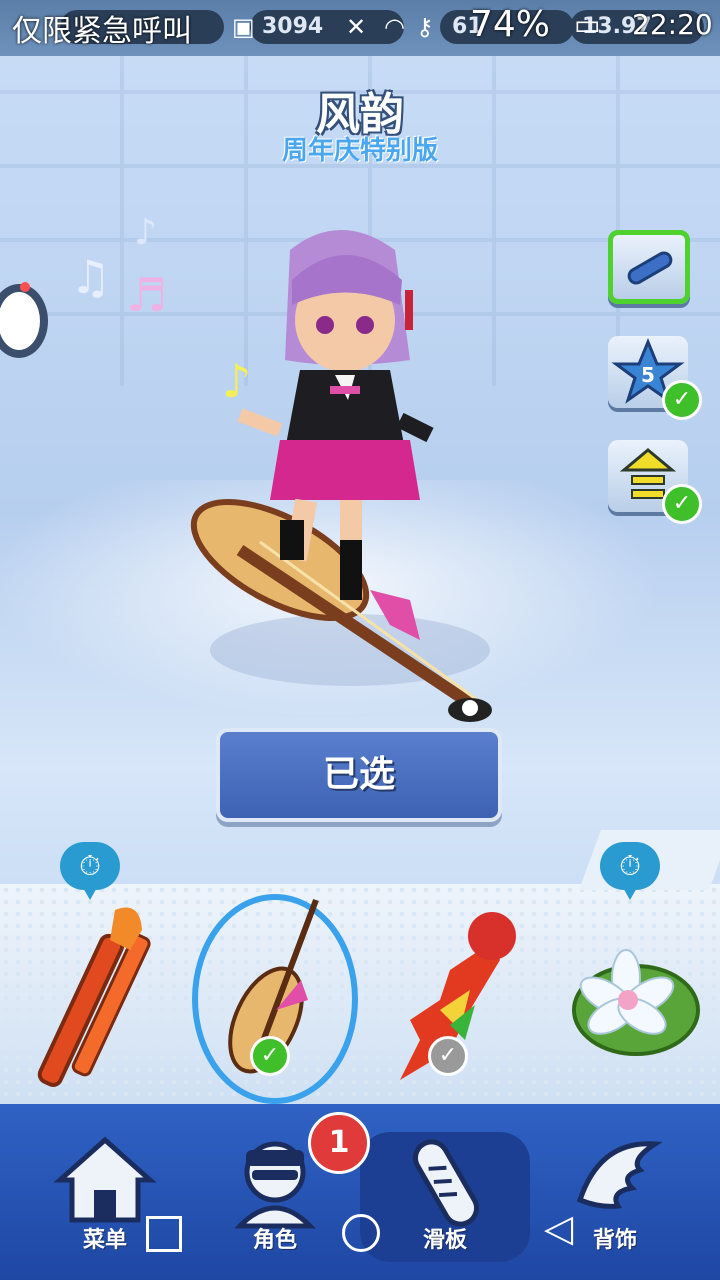 This screenshot has height=1280, width=720. I want to click on clock: 22:20, so click(672, 24).